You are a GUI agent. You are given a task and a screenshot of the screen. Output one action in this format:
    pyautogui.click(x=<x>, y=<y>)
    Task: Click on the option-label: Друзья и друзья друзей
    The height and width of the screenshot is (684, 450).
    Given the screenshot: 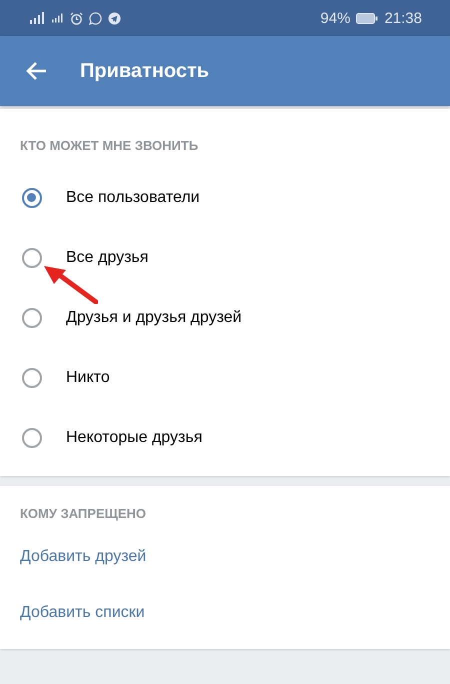 What is the action you would take?
    pyautogui.click(x=154, y=318)
    